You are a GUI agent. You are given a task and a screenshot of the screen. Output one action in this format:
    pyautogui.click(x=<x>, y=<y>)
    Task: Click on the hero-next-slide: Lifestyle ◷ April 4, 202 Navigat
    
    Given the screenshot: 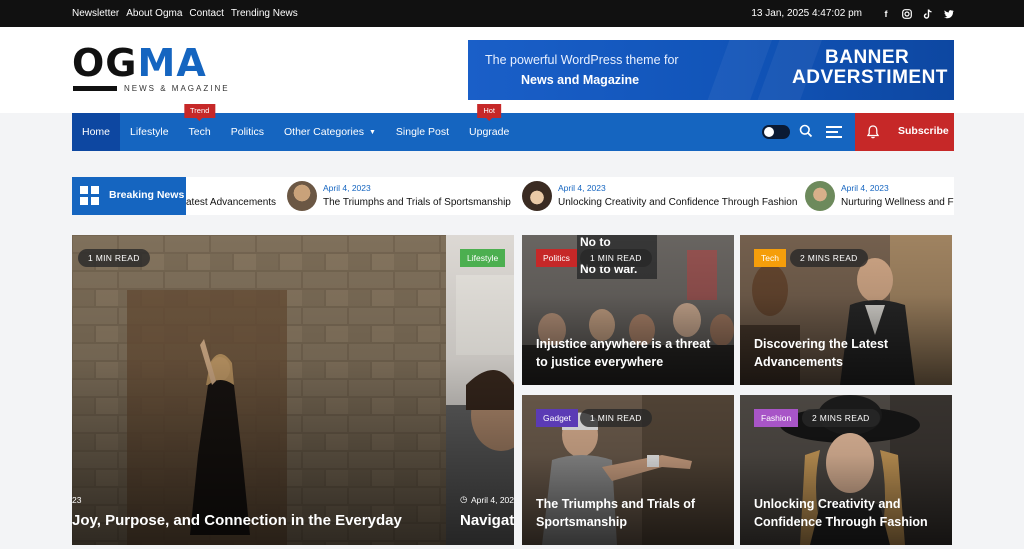 What is the action you would take?
    pyautogui.click(x=480, y=390)
    